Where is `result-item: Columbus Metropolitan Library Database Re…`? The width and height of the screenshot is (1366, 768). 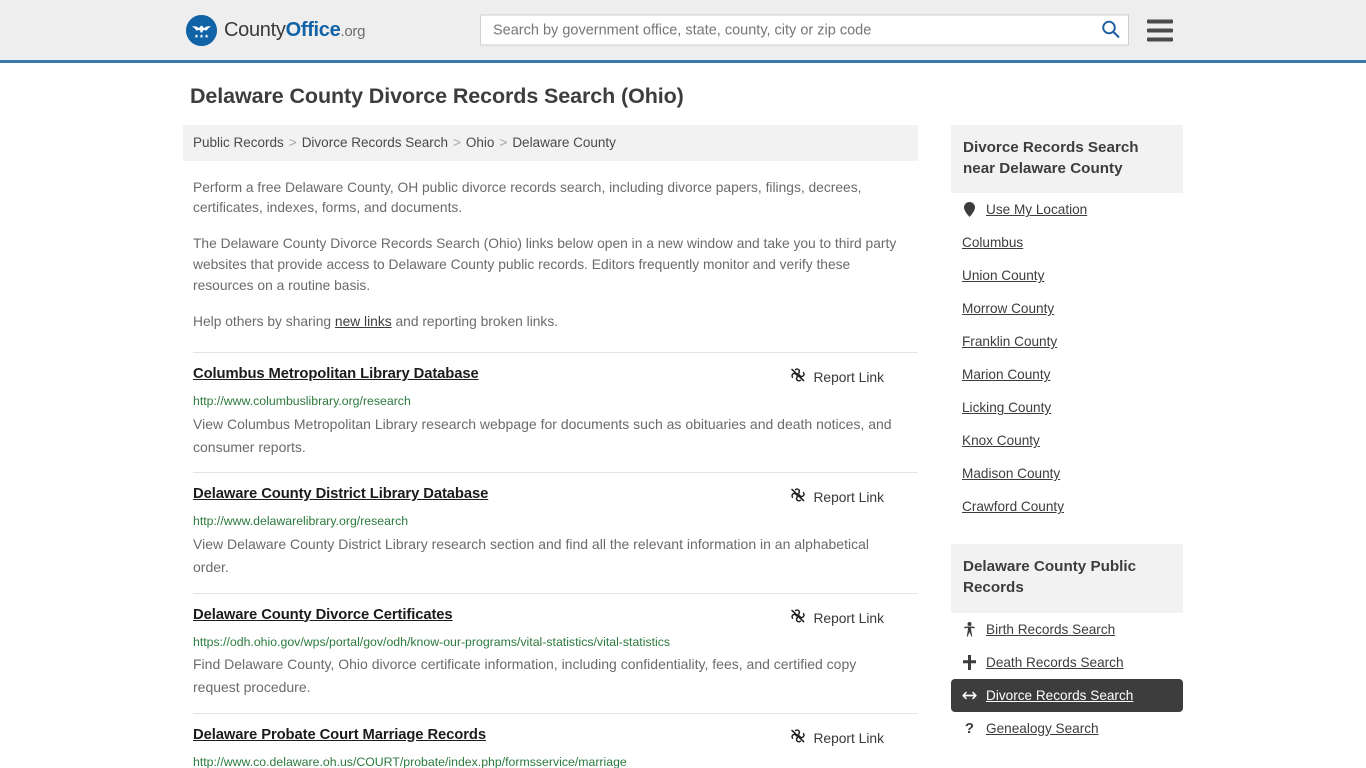 result-item: Columbus Metropolitan Library Database Re… is located at coordinates (555, 412).